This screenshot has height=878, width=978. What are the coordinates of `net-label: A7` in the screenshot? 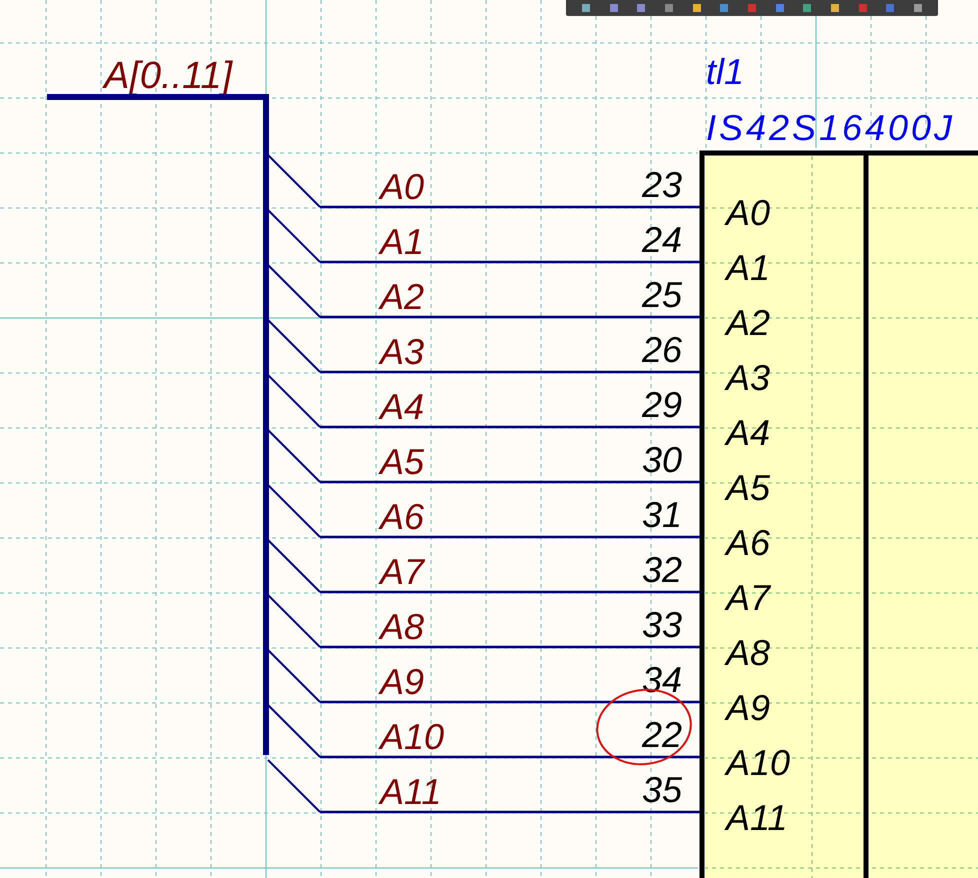 It's located at (402, 571).